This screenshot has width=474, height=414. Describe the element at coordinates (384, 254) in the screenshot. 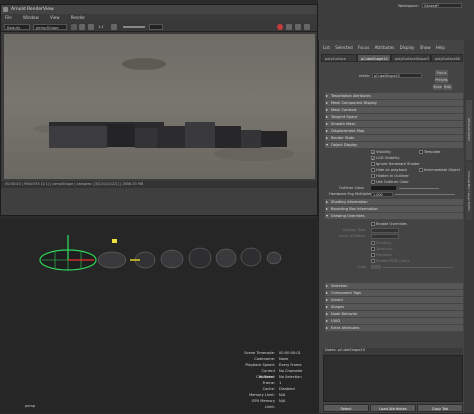

I see `playback-label: Playback` at that location.